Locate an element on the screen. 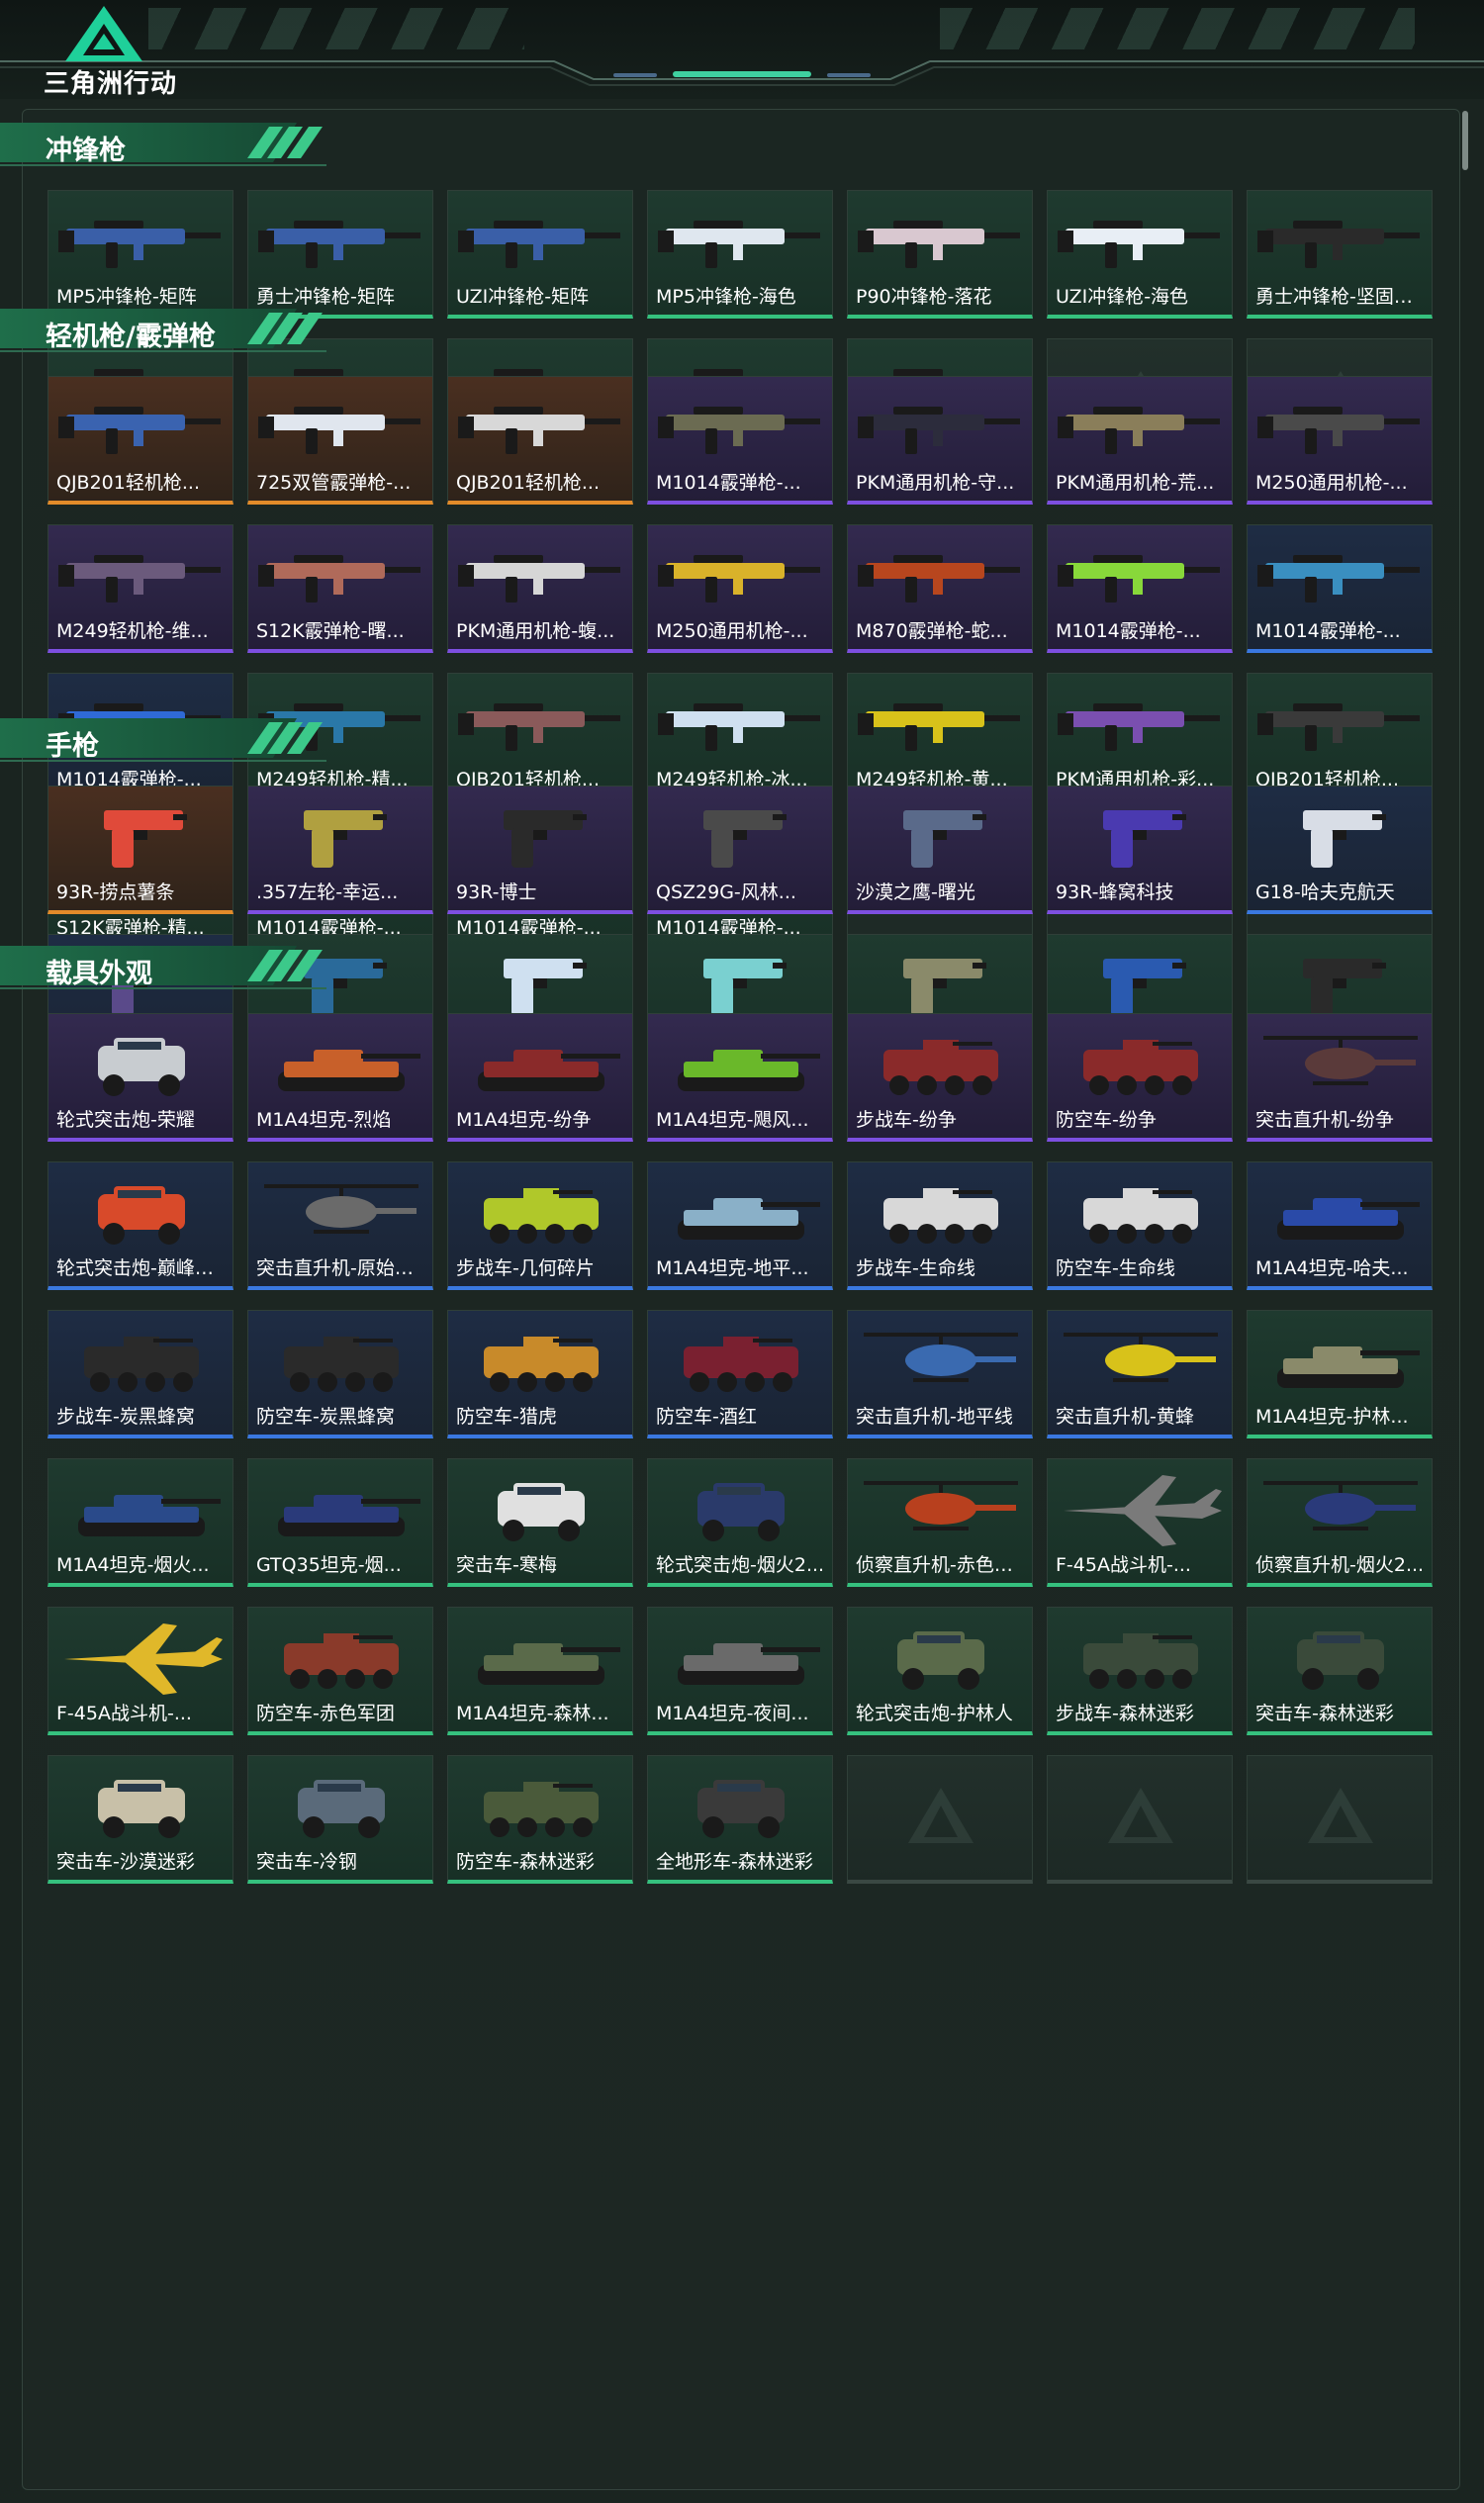  skin-card: 防空车-酒红 is located at coordinates (740, 1374).